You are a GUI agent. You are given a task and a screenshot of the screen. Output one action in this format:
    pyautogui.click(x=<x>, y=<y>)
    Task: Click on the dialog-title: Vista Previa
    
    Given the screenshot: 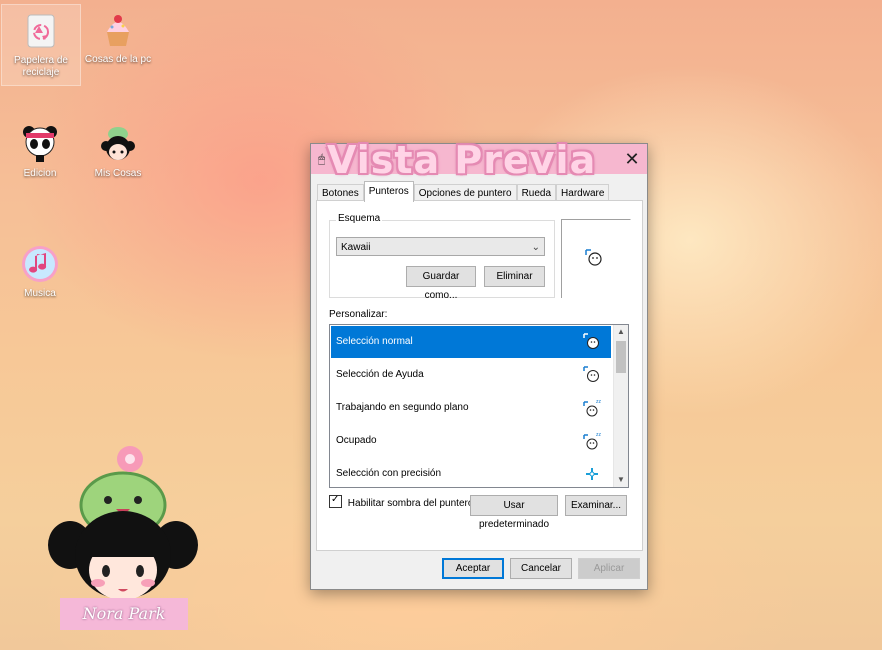 What is the action you would take?
    pyautogui.click(x=462, y=160)
    